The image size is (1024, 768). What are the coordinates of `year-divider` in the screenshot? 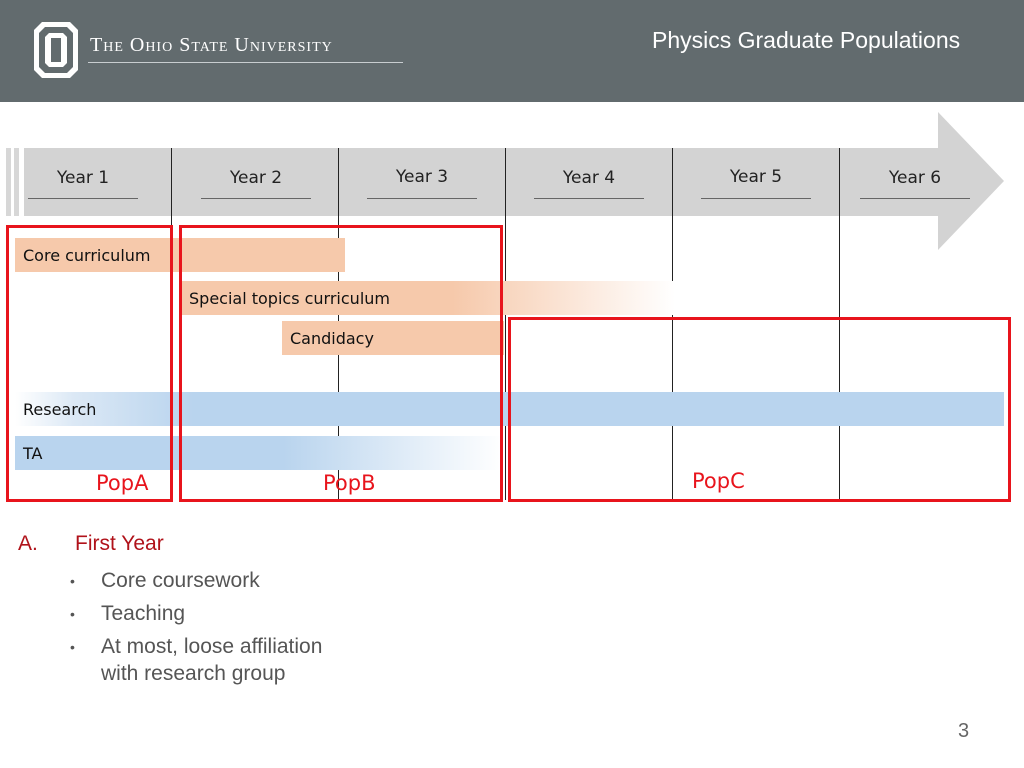 It's located at (505, 324).